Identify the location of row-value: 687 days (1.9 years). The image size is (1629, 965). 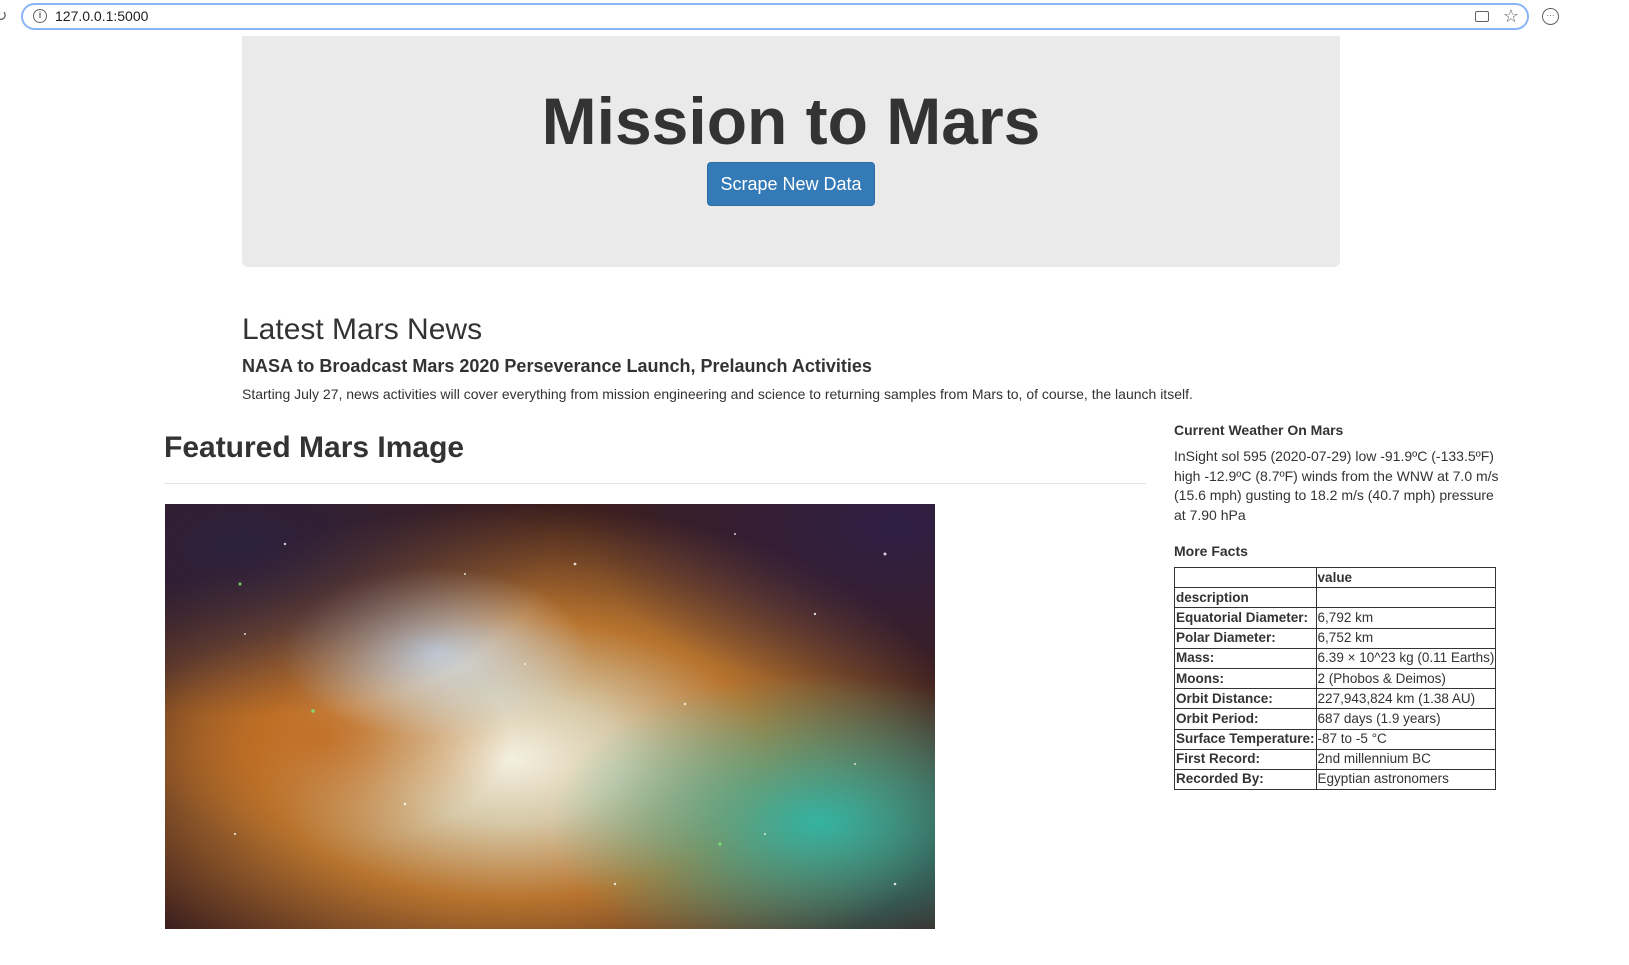
(1406, 719).